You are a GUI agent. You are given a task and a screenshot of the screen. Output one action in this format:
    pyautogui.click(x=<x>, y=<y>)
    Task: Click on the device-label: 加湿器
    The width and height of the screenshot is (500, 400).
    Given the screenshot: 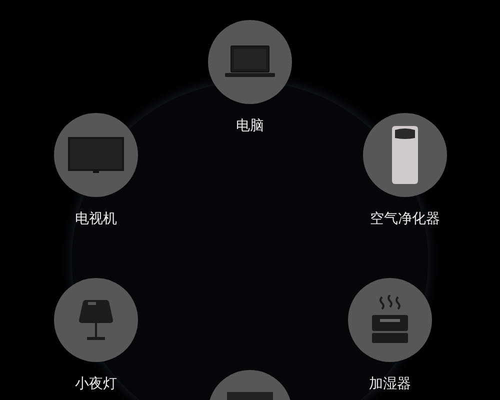 What is the action you would take?
    pyautogui.click(x=390, y=384)
    